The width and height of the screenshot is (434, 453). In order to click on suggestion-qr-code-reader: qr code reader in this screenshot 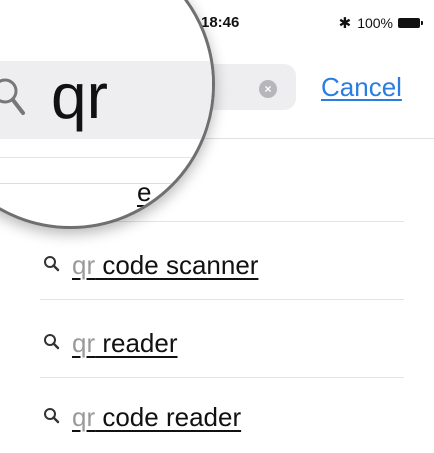, I will do `click(220, 417)`.